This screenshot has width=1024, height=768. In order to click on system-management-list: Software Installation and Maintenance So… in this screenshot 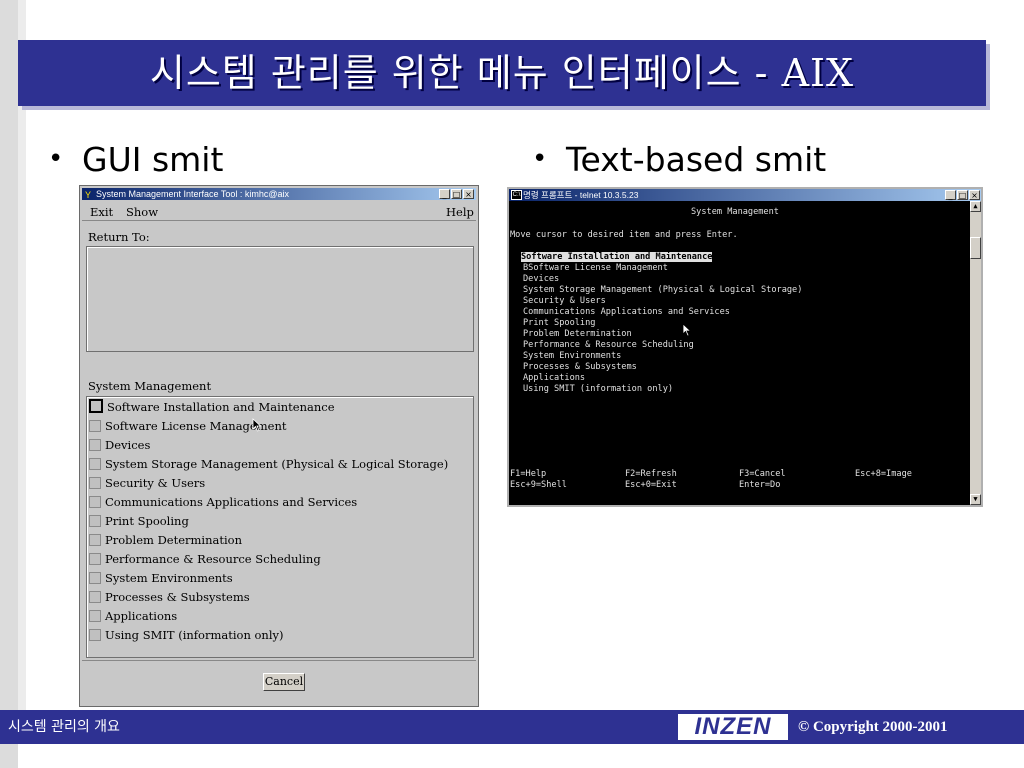, I will do `click(280, 527)`.